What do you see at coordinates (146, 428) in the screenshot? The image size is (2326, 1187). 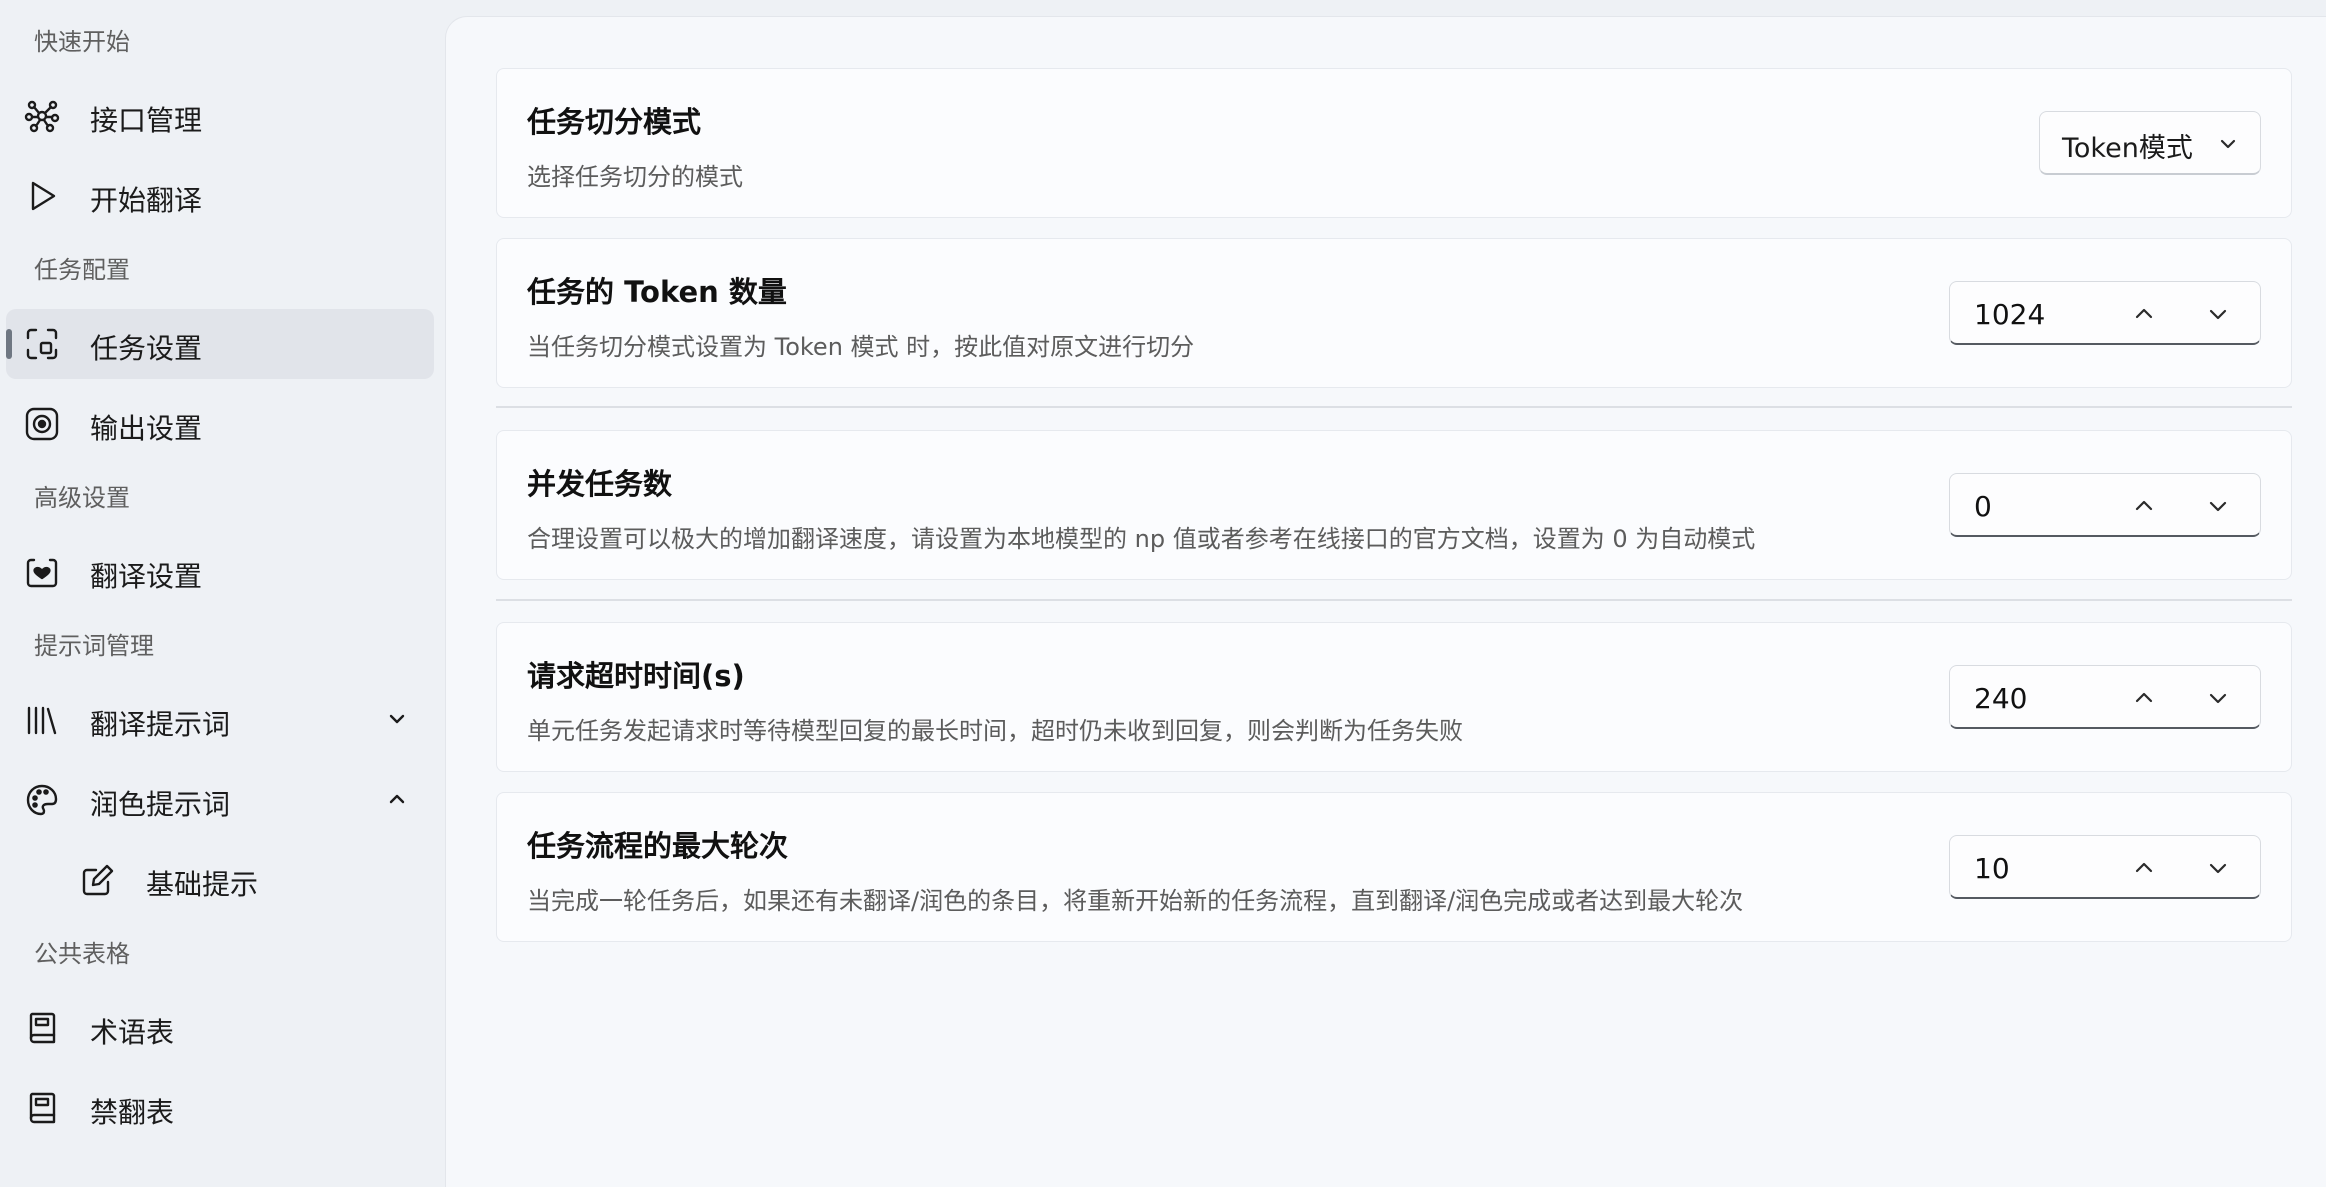 I see `sidebar-item-label: 输出设置` at bounding box center [146, 428].